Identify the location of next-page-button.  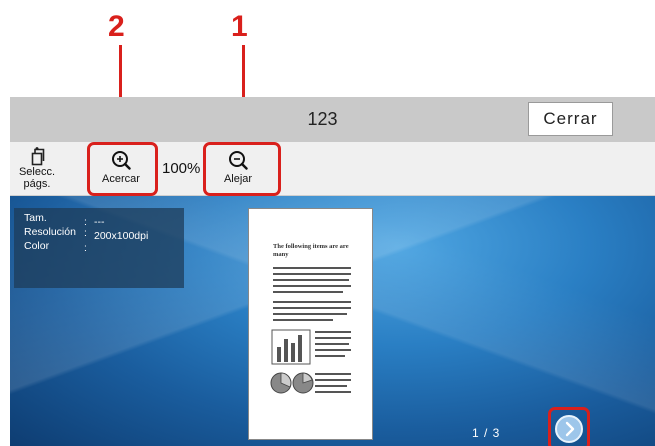
(569, 429).